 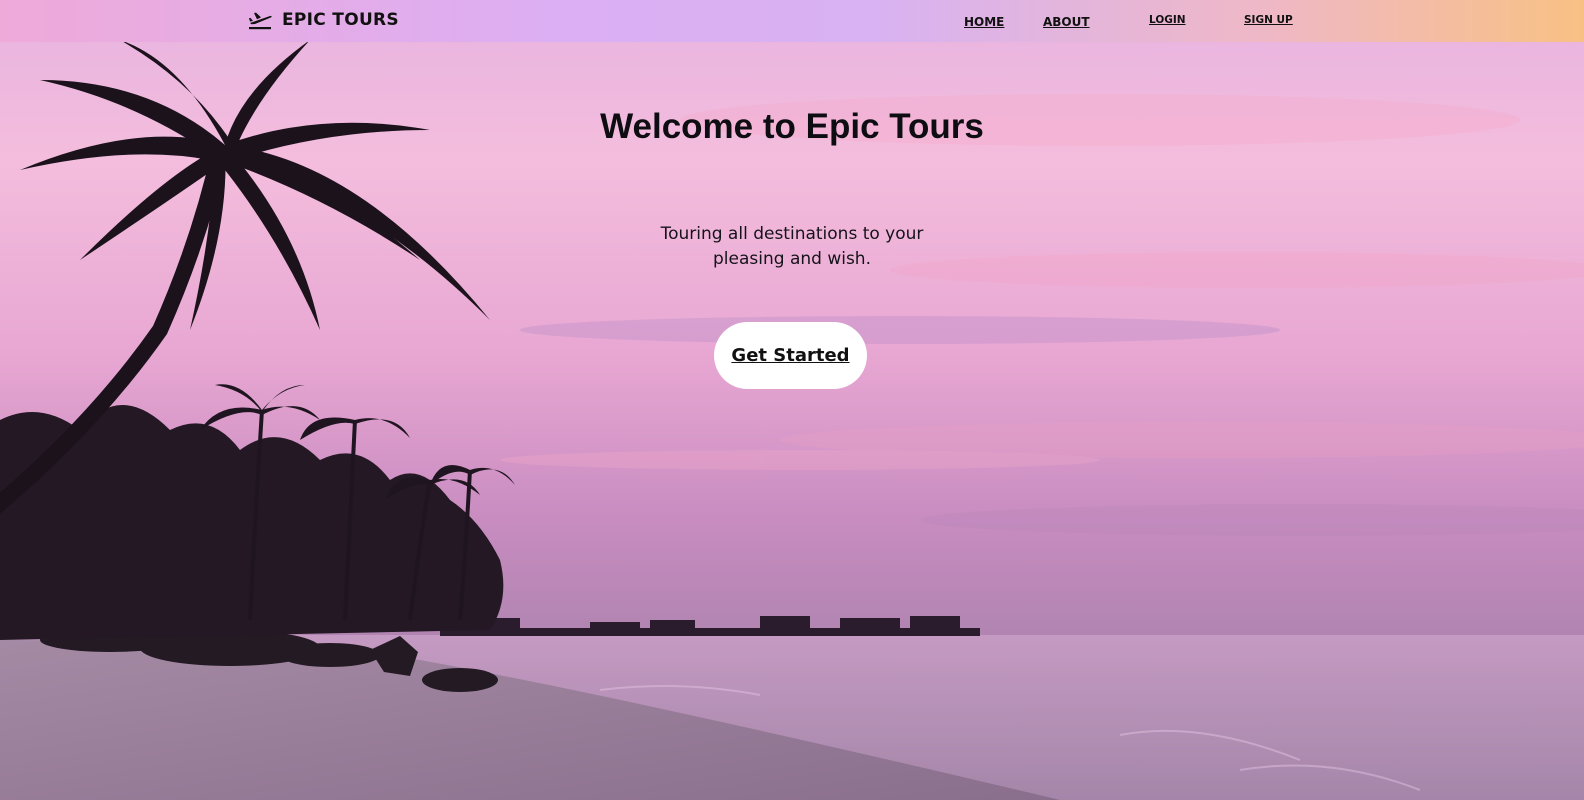 What do you see at coordinates (260, 21) in the screenshot?
I see `airplane-departure-icon` at bounding box center [260, 21].